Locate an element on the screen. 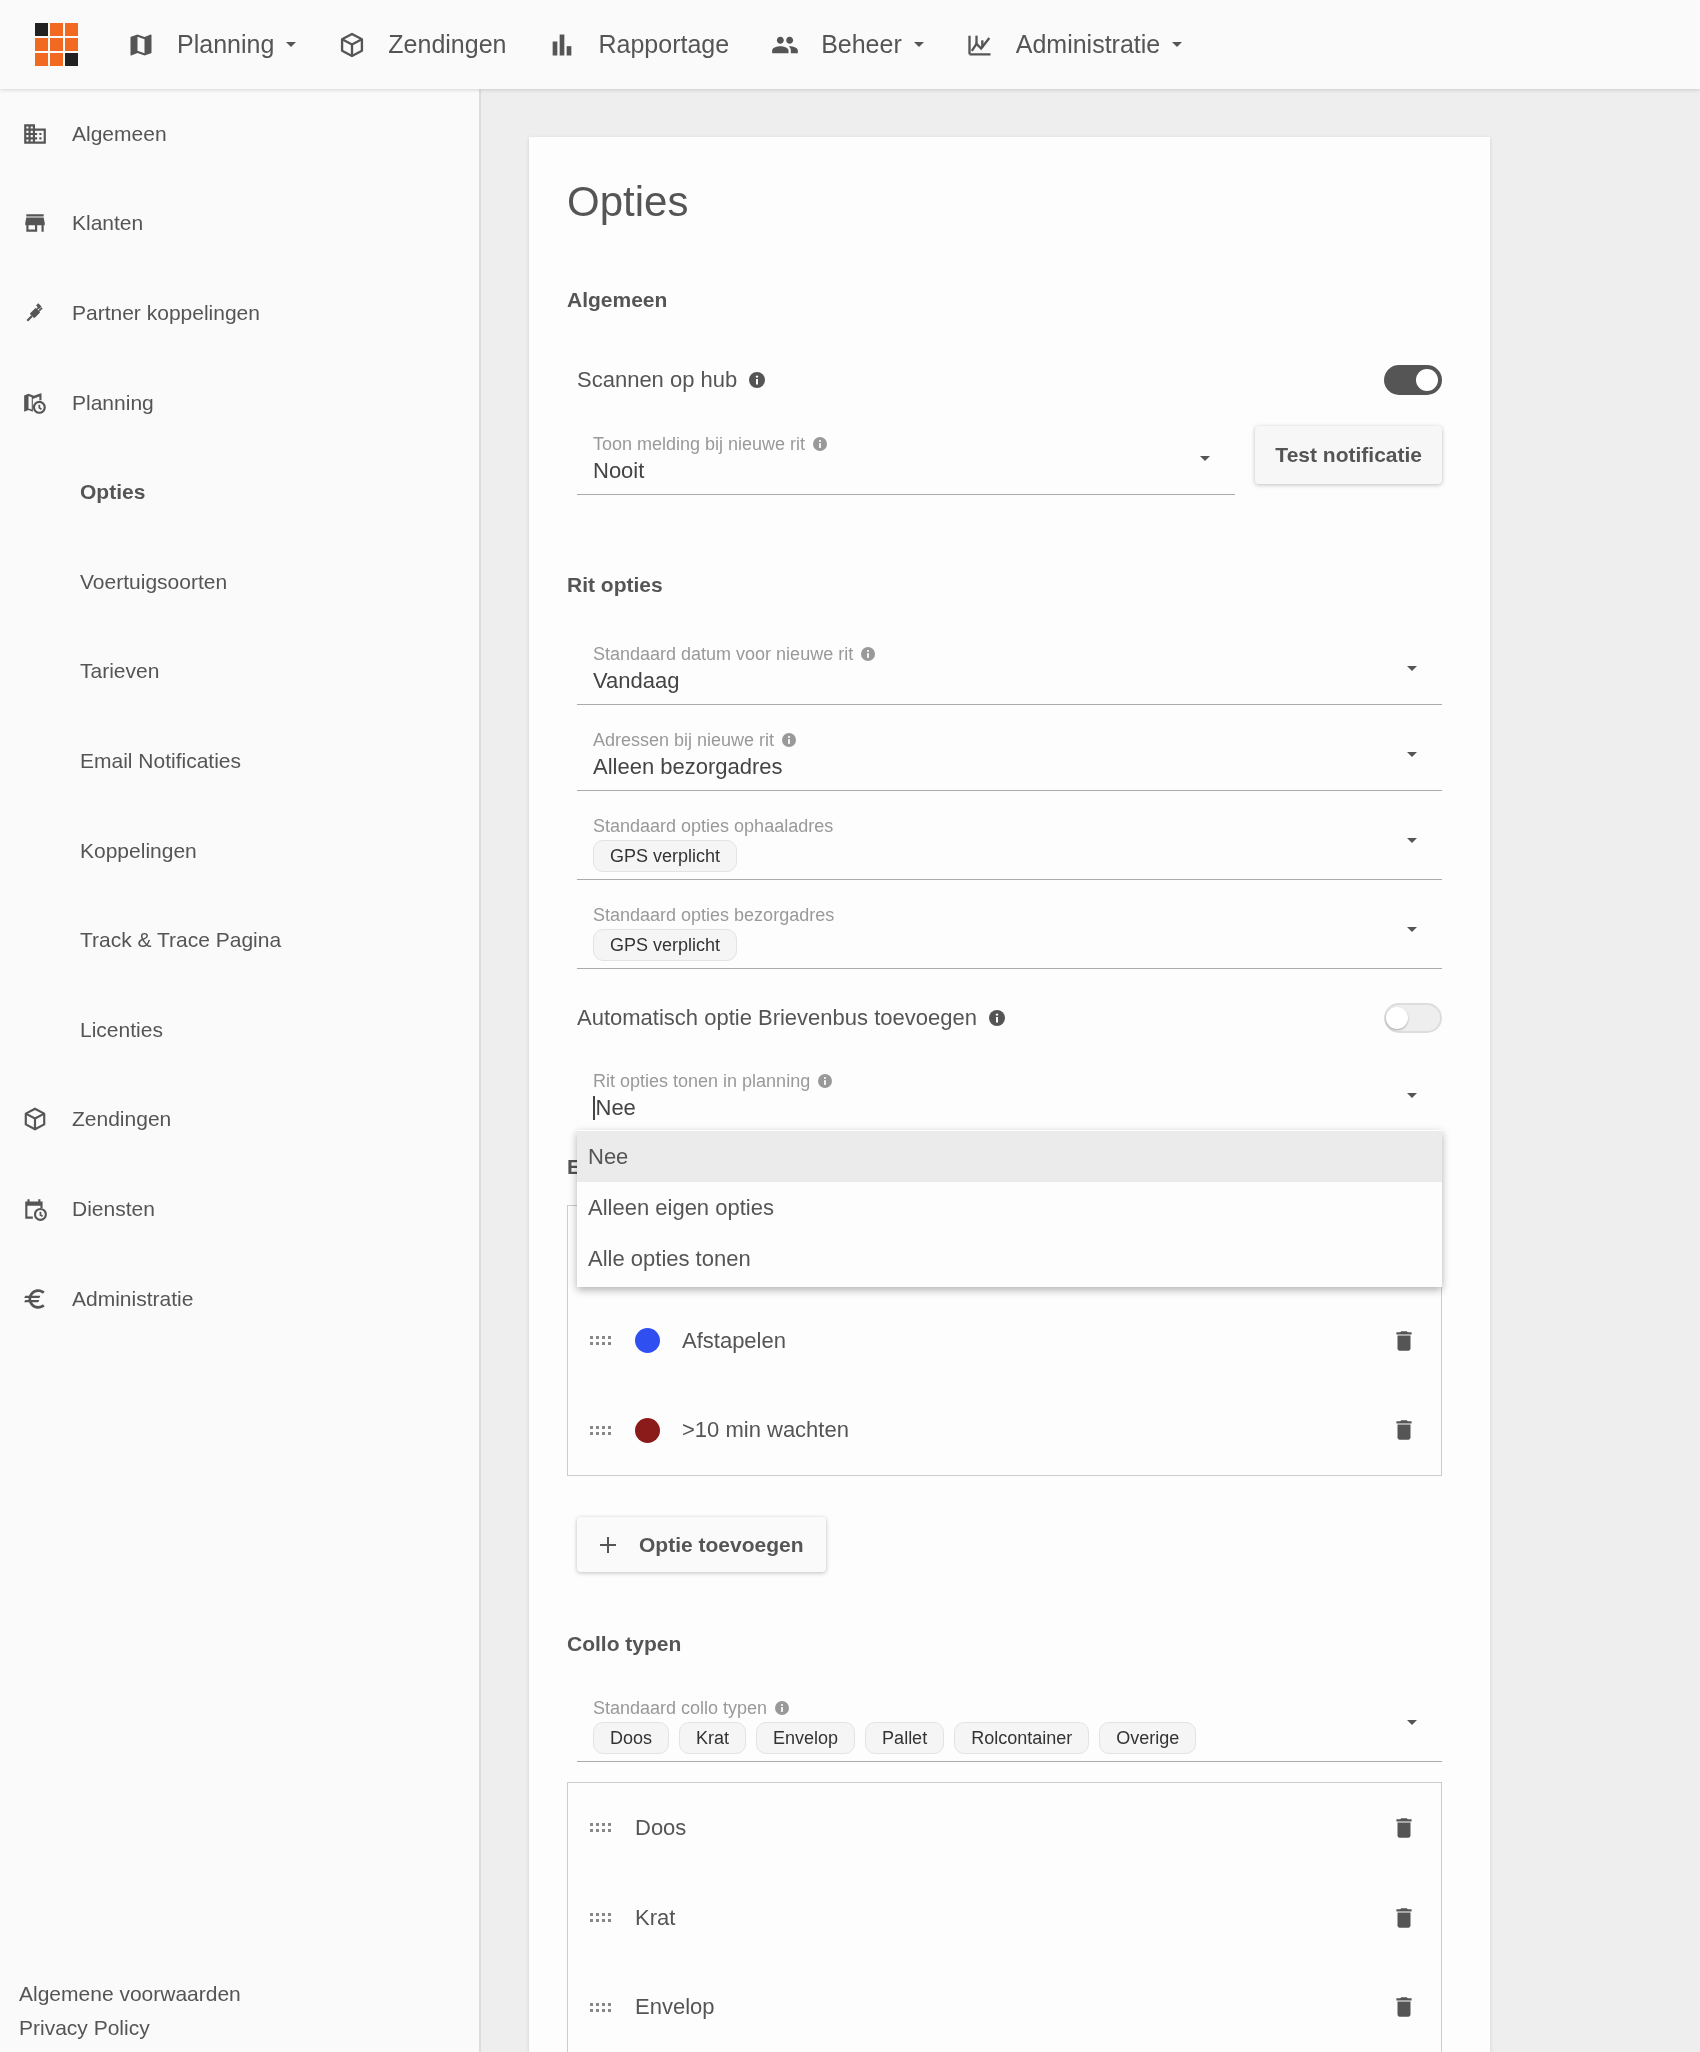 The height and width of the screenshot is (2052, 1700). logo-icon is located at coordinates (57, 44).